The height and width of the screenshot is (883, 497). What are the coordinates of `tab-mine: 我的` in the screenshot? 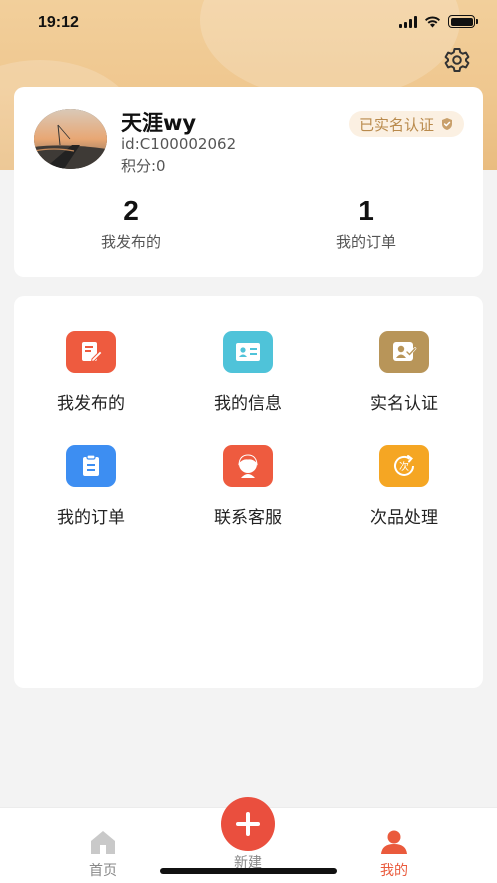 It's located at (394, 855).